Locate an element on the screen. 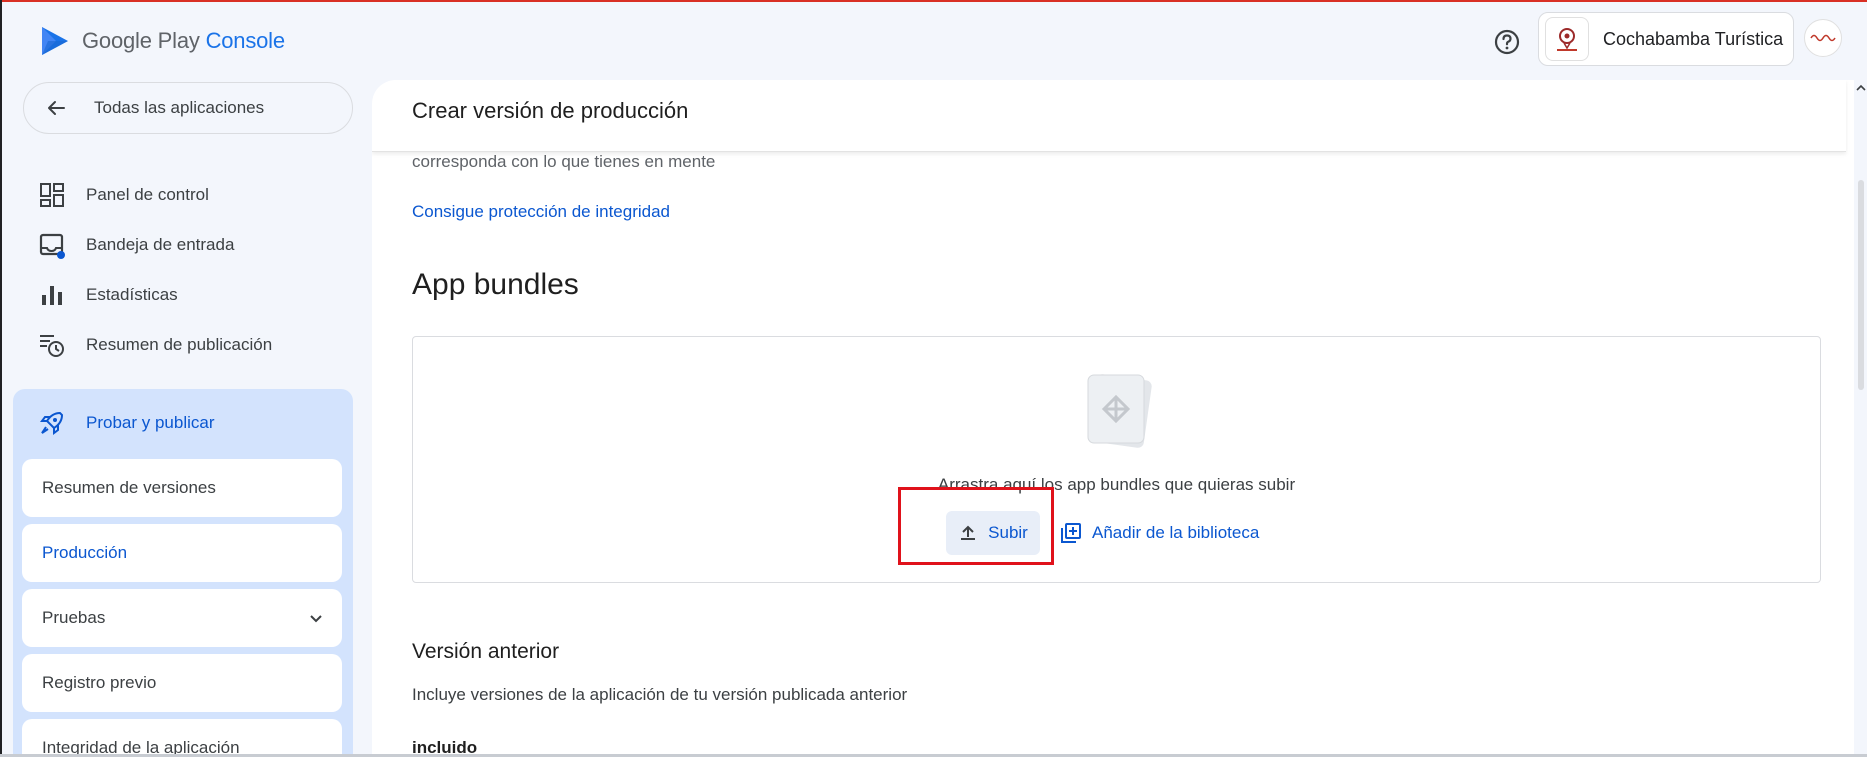 The image size is (1867, 757). developer-account-switcher: Cochabamba Turística is located at coordinates (1666, 39).